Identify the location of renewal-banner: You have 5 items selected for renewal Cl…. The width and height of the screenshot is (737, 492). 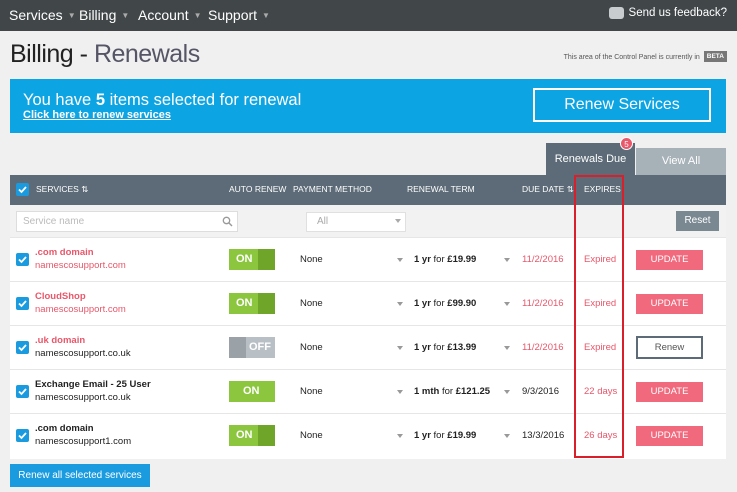
(368, 106).